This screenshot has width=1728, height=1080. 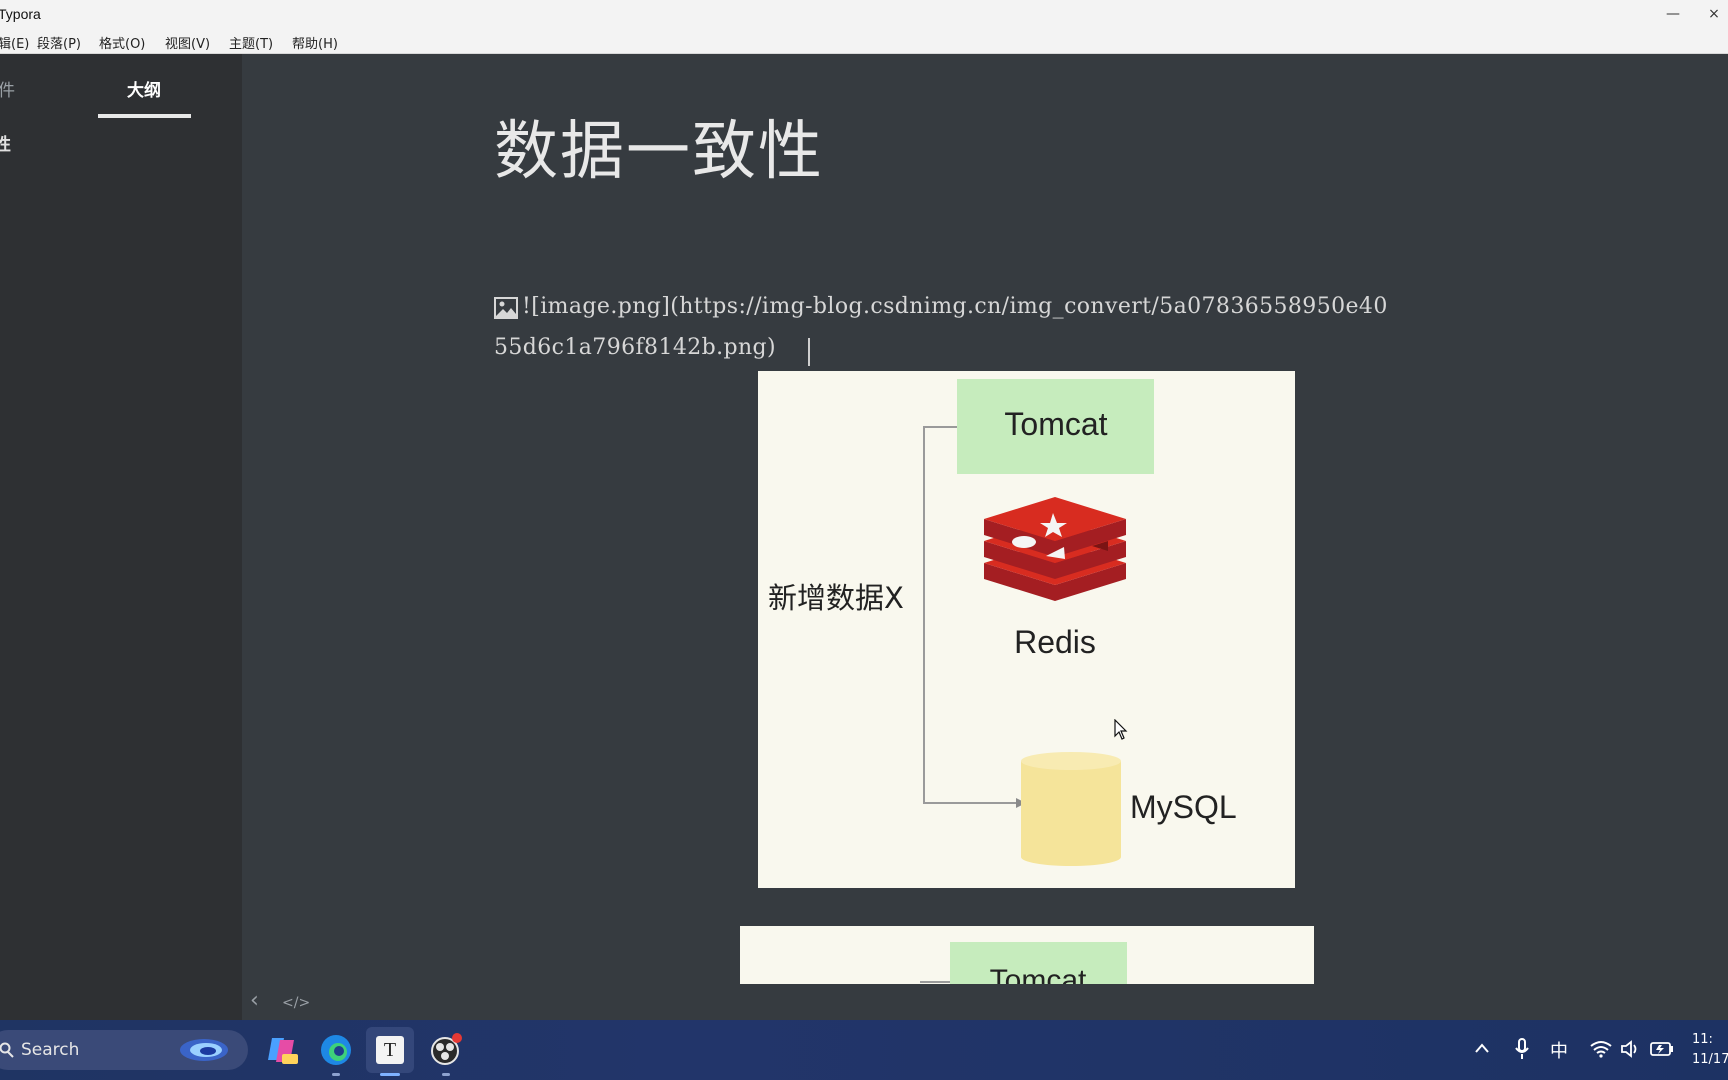 What do you see at coordinates (336, 1074) in the screenshot?
I see `edge-running-indicator` at bounding box center [336, 1074].